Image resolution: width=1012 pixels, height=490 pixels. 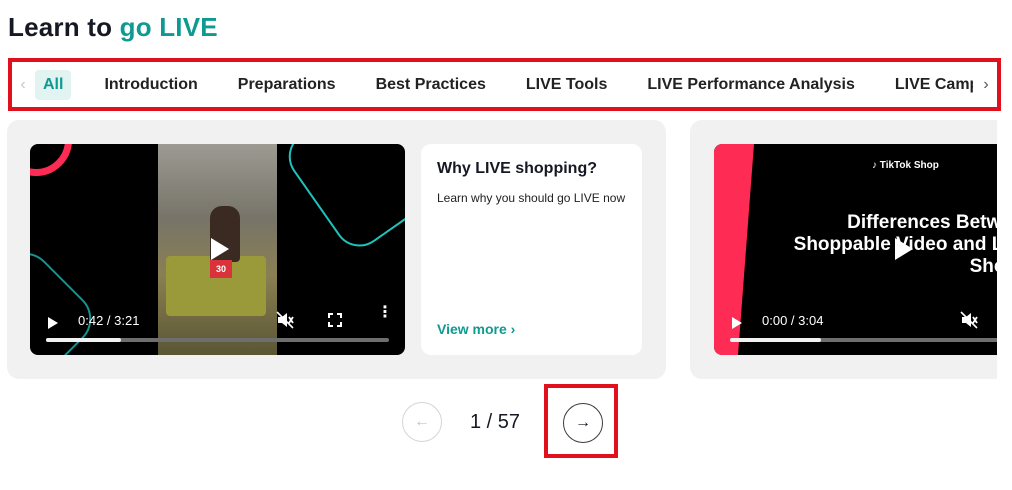 I want to click on tab-introduction: Introduction, so click(x=150, y=85).